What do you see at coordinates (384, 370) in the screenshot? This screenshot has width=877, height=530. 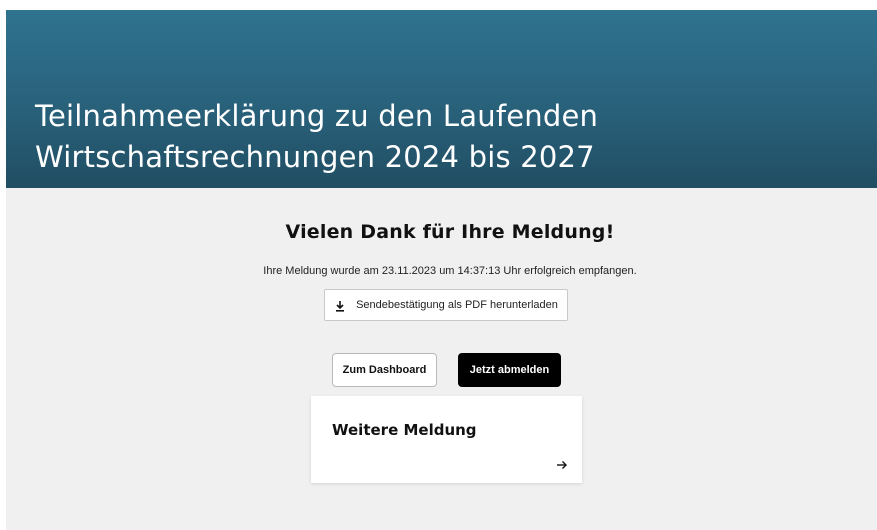 I see `dashboard-button: Zum Dashboard` at bounding box center [384, 370].